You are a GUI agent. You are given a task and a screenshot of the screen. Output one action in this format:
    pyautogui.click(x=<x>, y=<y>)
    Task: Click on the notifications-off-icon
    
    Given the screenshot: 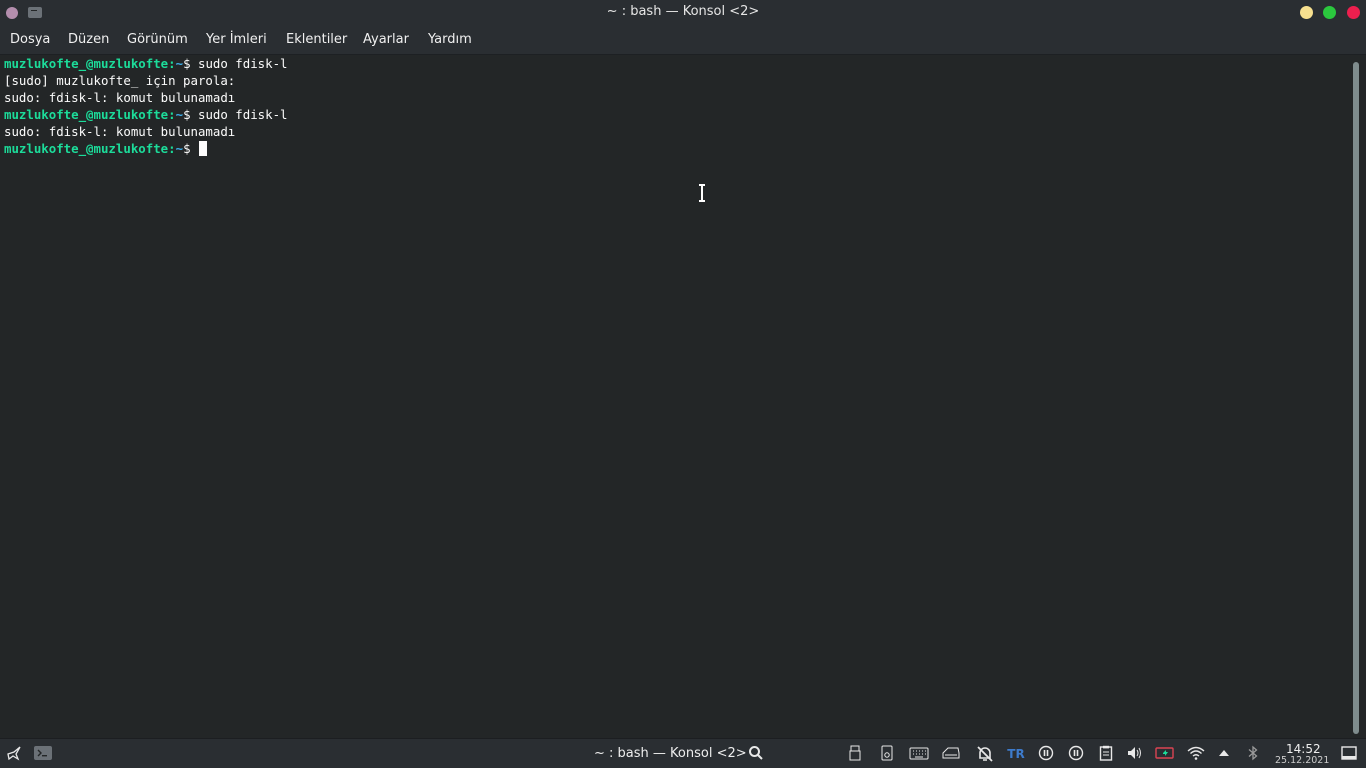 What is the action you would take?
    pyautogui.click(x=985, y=754)
    